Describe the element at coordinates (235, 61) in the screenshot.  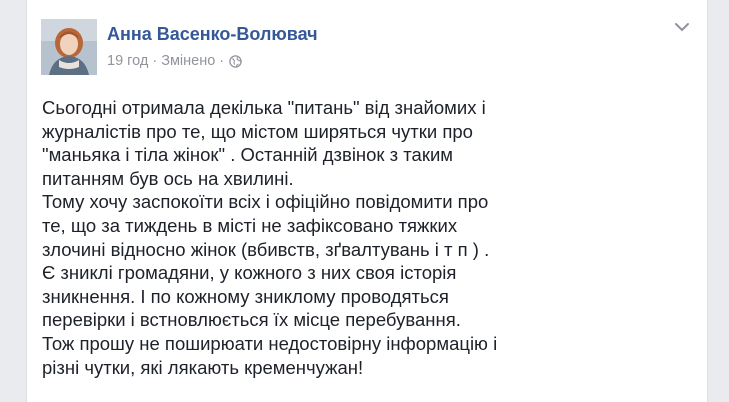
I see `globe-icon` at that location.